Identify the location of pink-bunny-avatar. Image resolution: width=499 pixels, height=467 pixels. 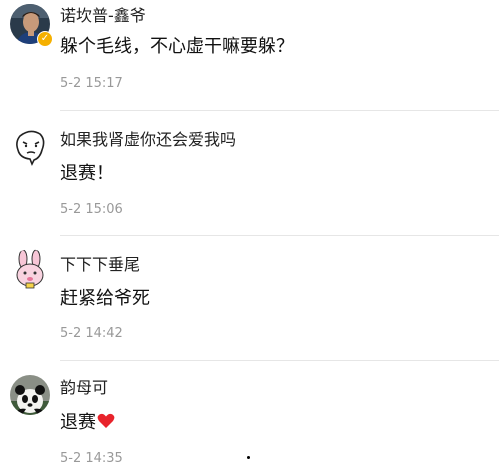
(30, 269).